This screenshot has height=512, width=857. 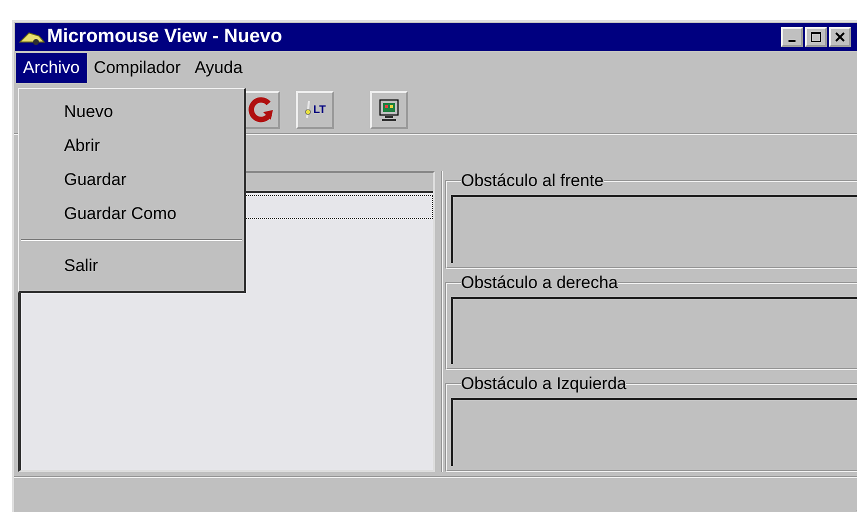 I want to click on maximize-icon, so click(x=816, y=37).